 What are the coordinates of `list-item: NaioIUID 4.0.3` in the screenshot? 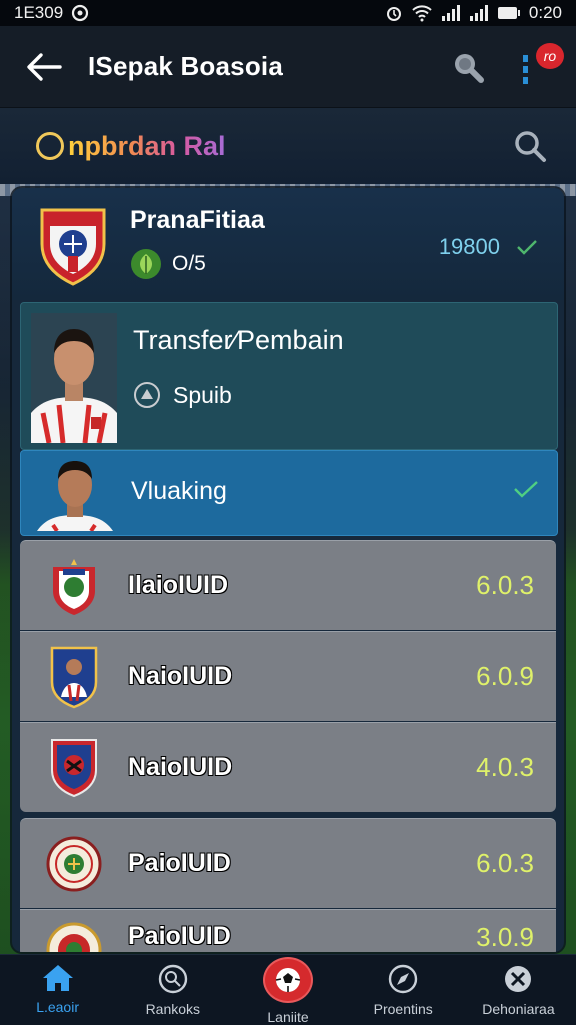 It's located at (288, 767).